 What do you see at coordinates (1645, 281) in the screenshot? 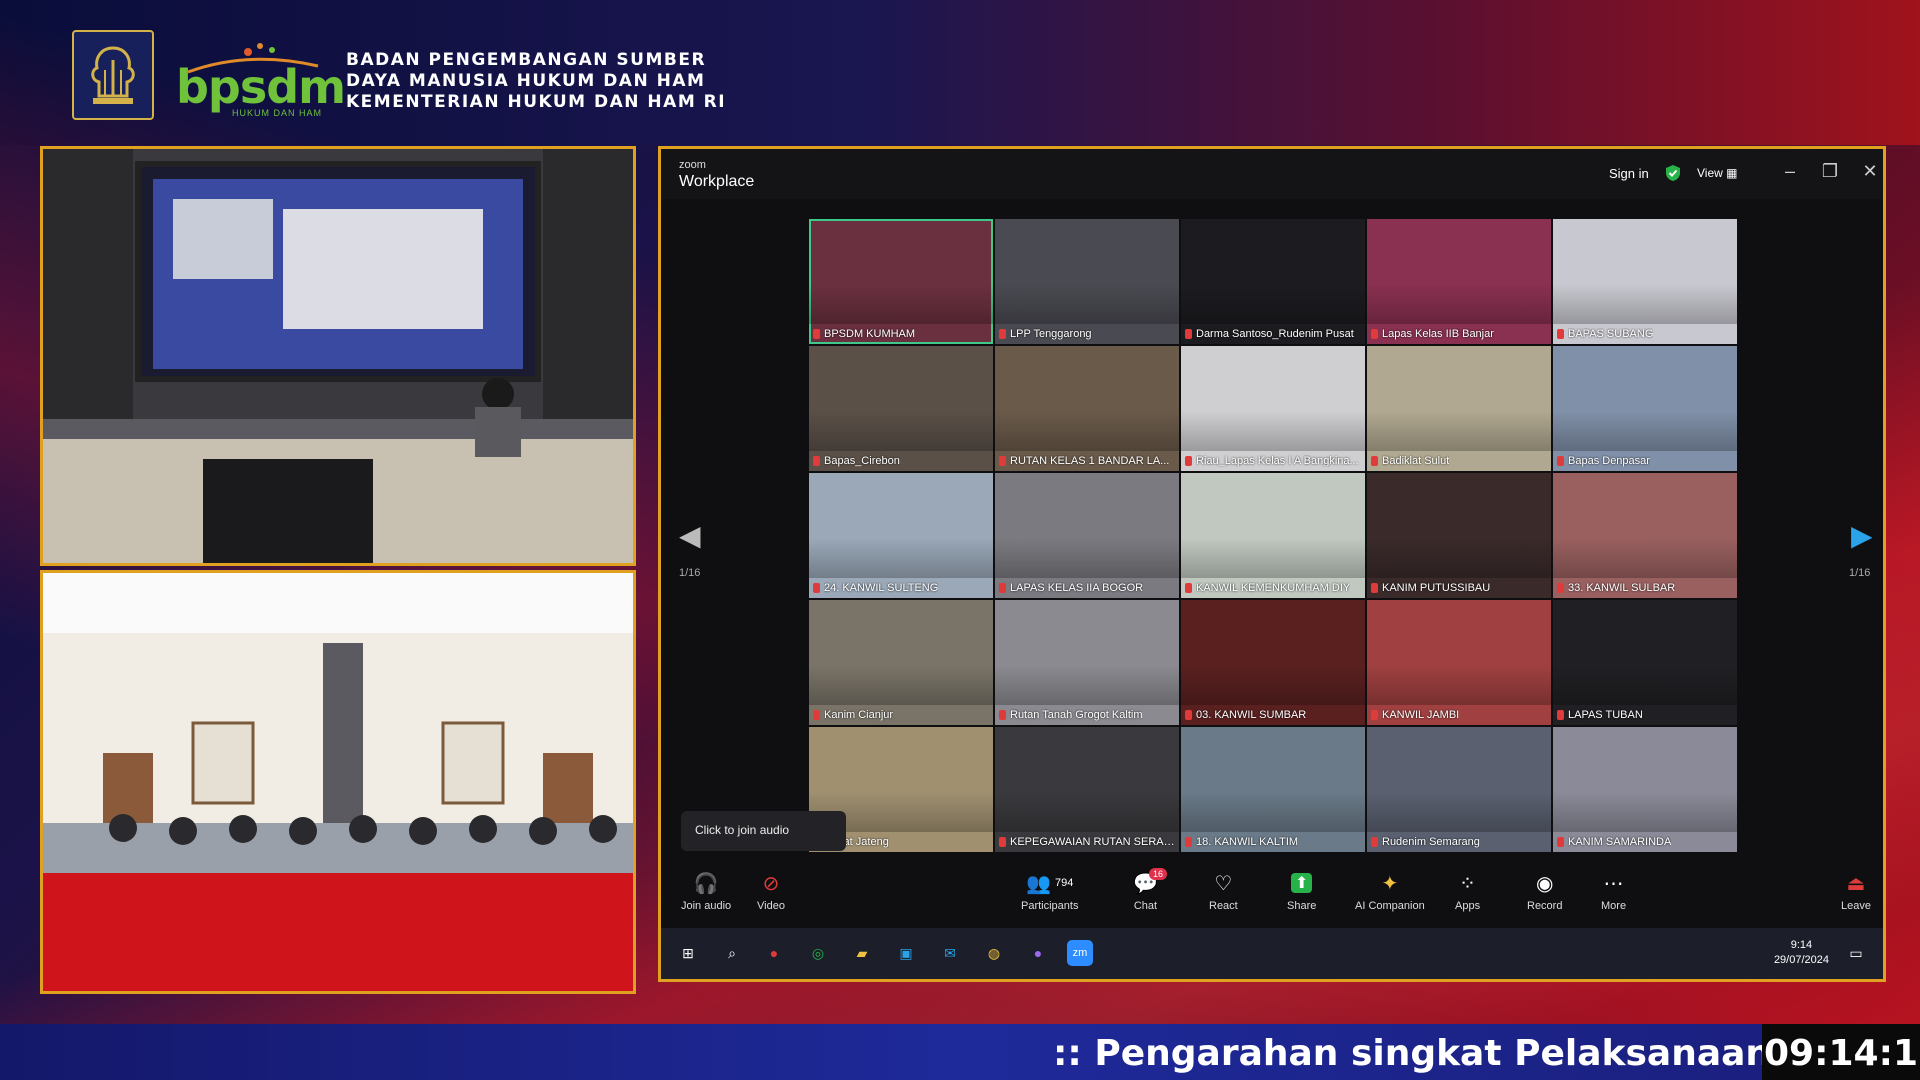
I see `participant-tile: BAPAS SUBANG` at bounding box center [1645, 281].